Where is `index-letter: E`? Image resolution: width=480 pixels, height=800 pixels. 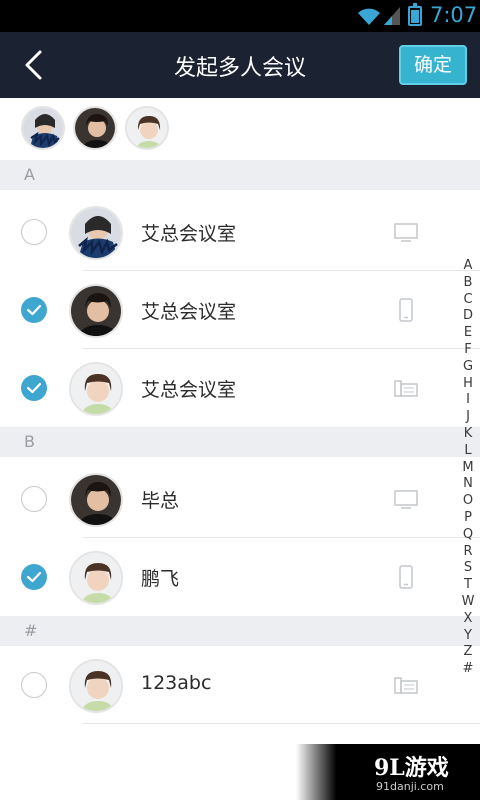
index-letter: E is located at coordinates (468, 333).